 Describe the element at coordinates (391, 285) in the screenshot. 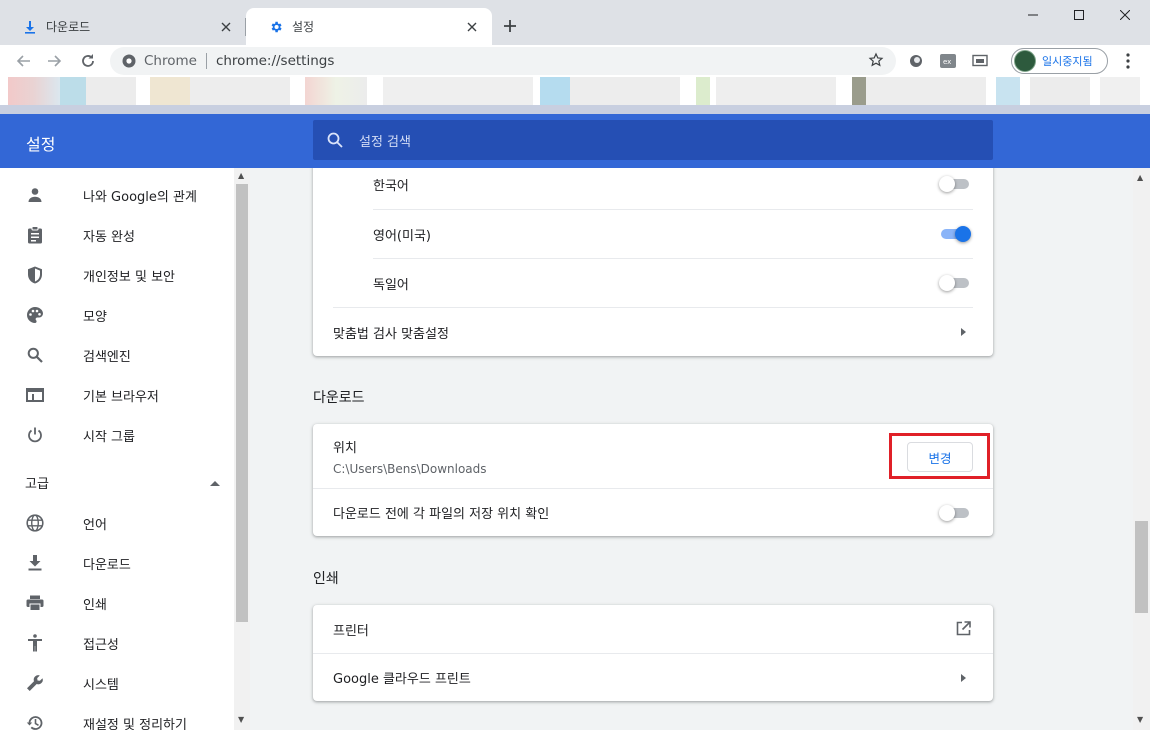

I see `language-label: 독일어` at that location.